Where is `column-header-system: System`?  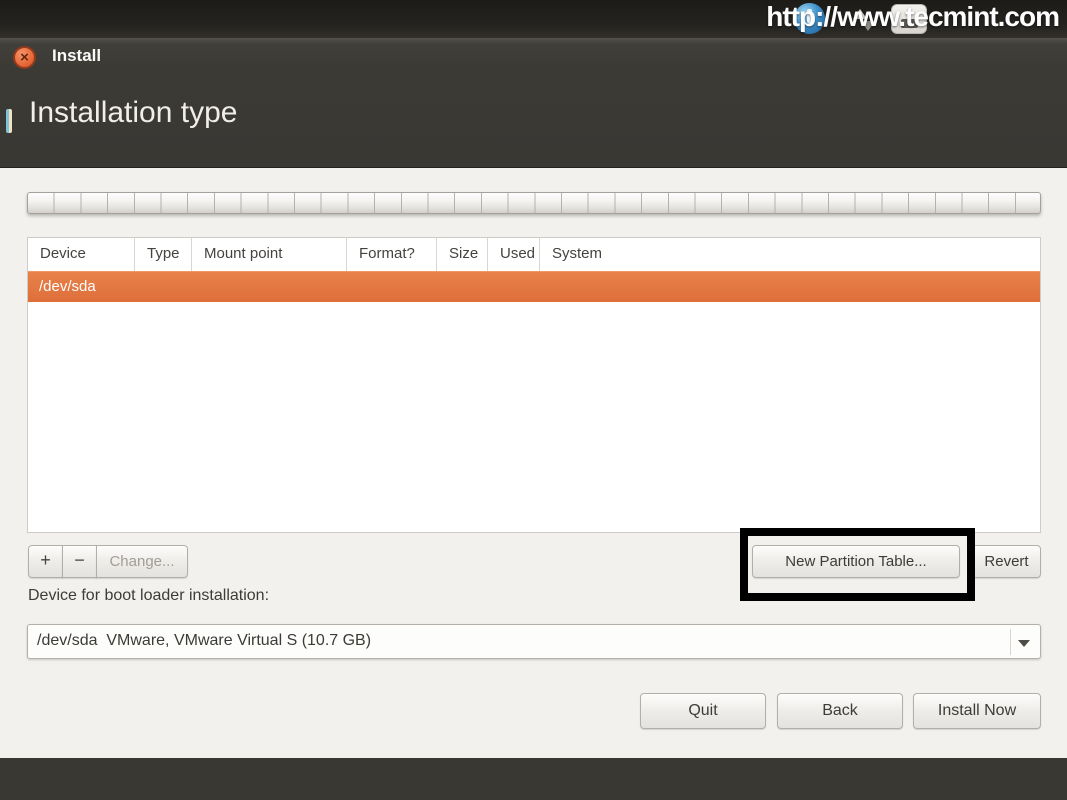
column-header-system: System is located at coordinates (790, 254).